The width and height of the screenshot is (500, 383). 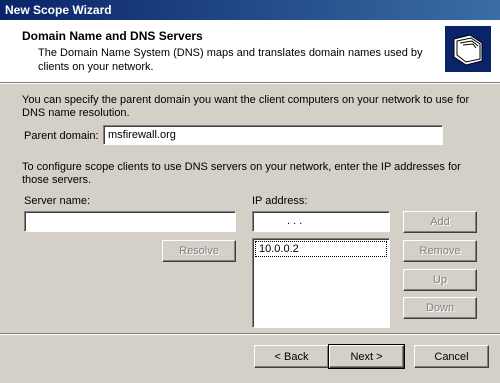 I want to click on server-name-input, so click(x=130, y=221).